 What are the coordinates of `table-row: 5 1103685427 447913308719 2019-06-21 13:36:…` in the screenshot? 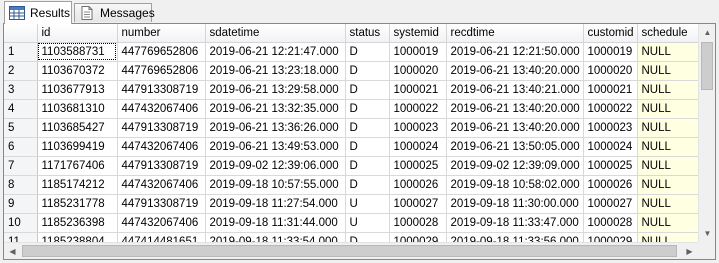 It's located at (351, 128).